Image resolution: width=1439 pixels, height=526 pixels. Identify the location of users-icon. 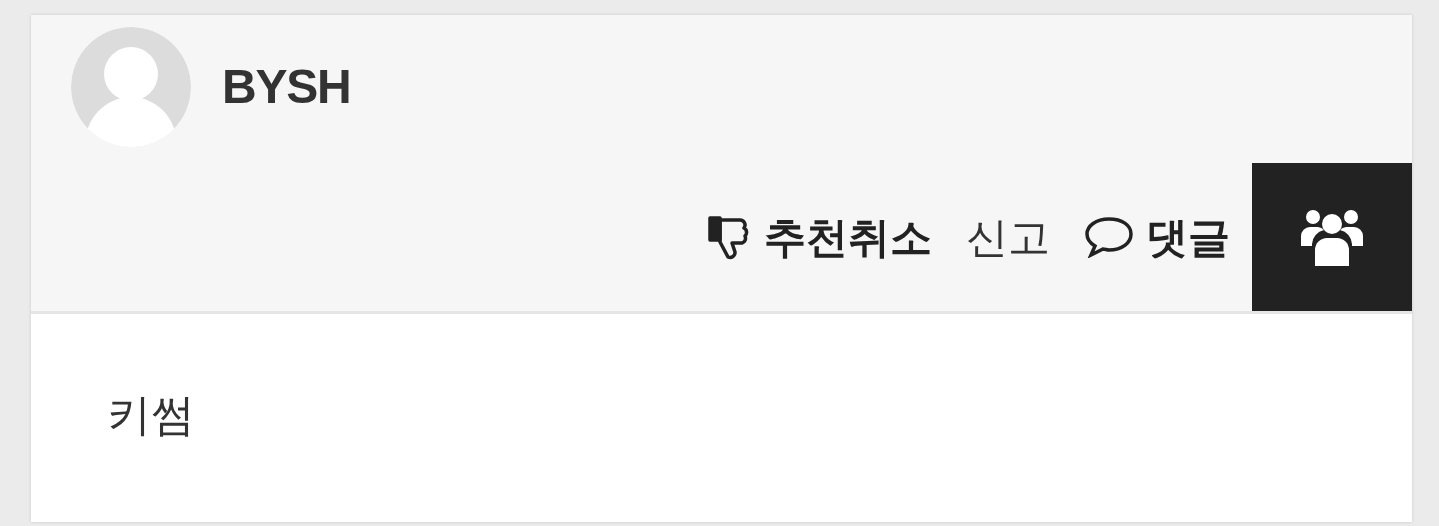
(1332, 237).